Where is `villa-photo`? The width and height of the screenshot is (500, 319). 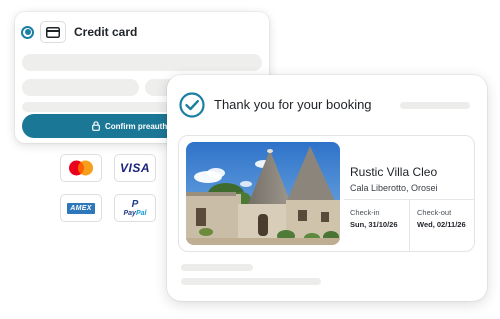
villa-photo is located at coordinates (263, 193).